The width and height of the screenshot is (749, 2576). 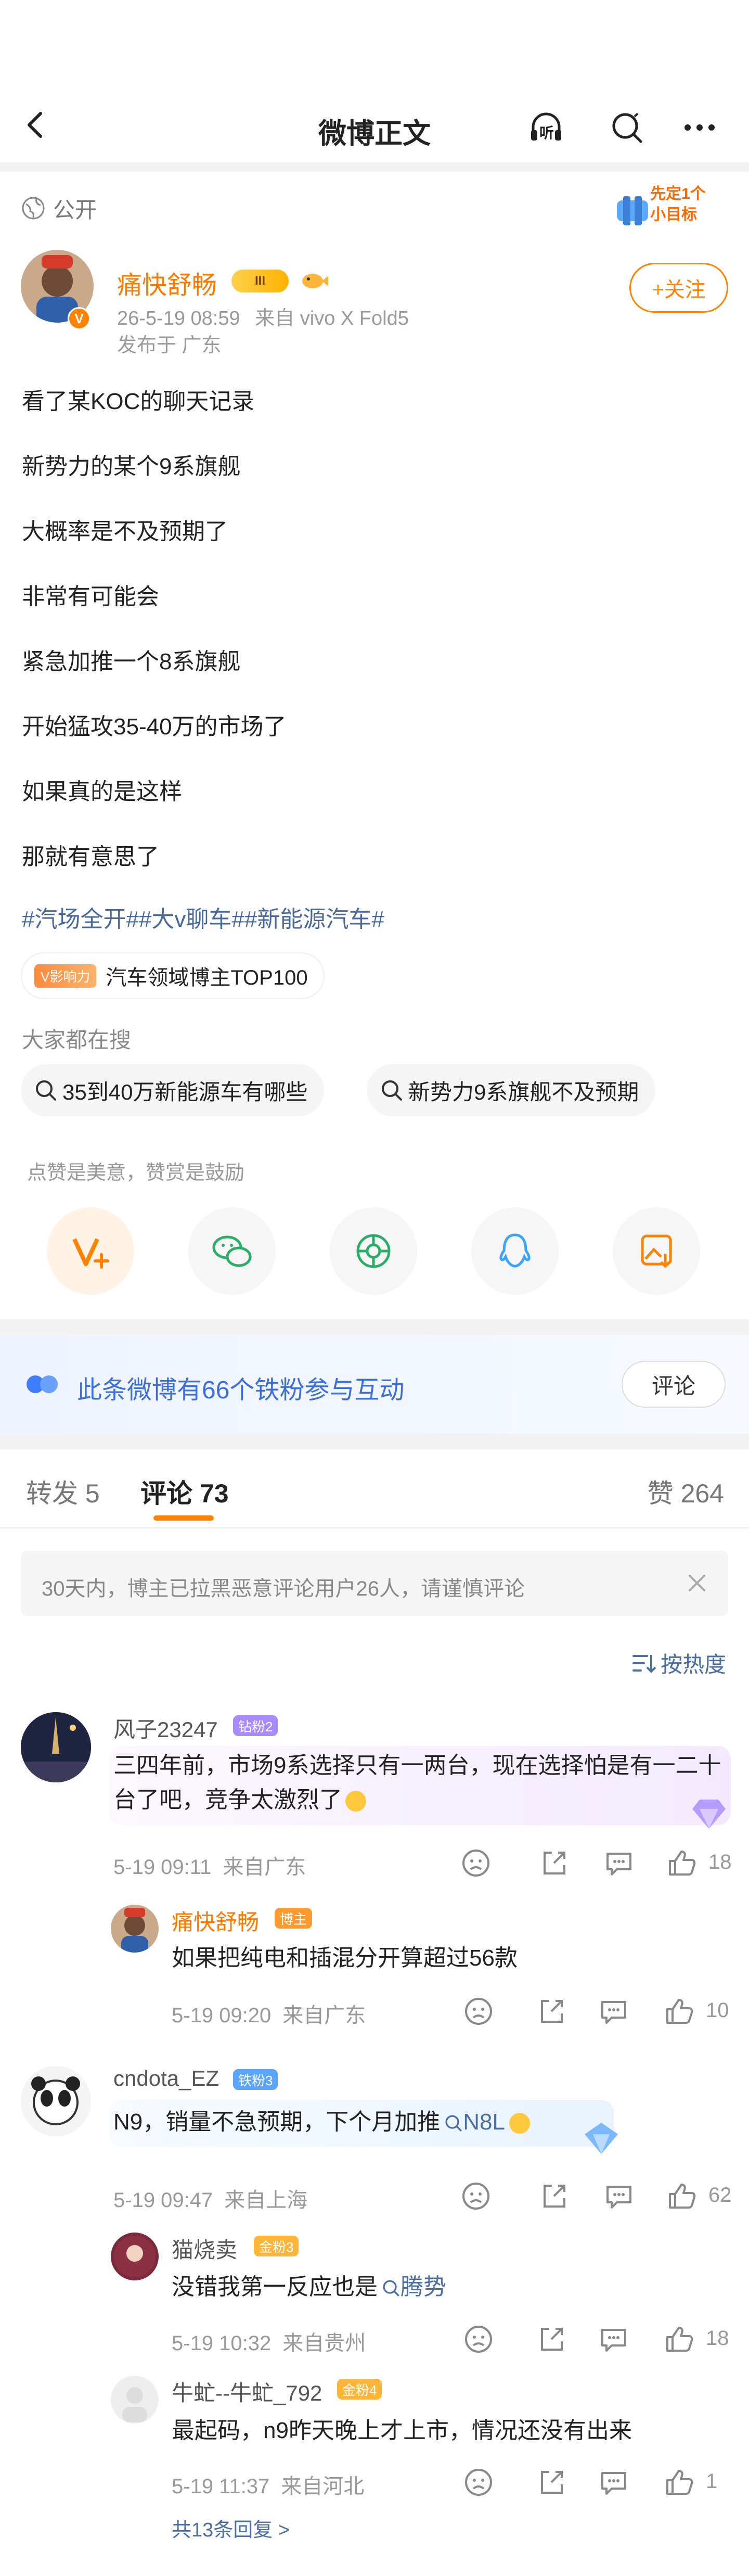 I want to click on visibility-label: 公开, so click(x=75, y=209).